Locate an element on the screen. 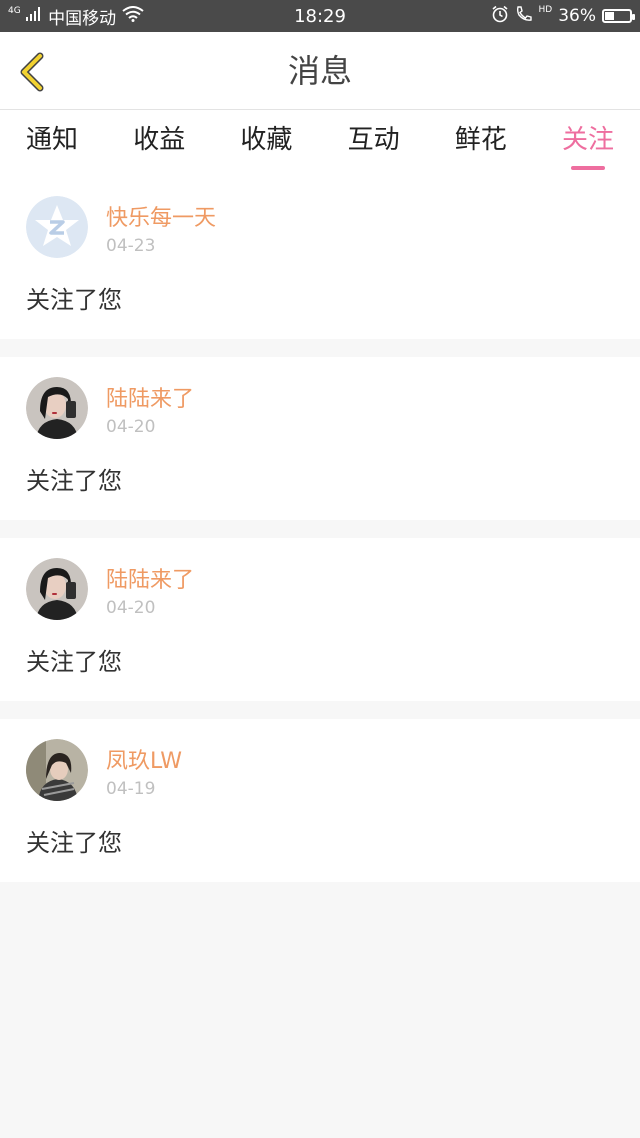  carrier-name: 中国移动 is located at coordinates (82, 18).